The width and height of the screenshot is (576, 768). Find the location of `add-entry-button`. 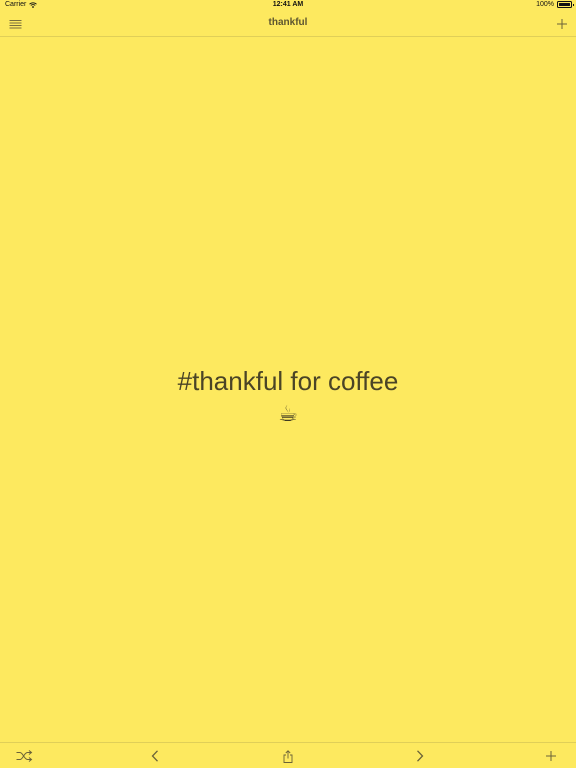

add-entry-button is located at coordinates (562, 24).